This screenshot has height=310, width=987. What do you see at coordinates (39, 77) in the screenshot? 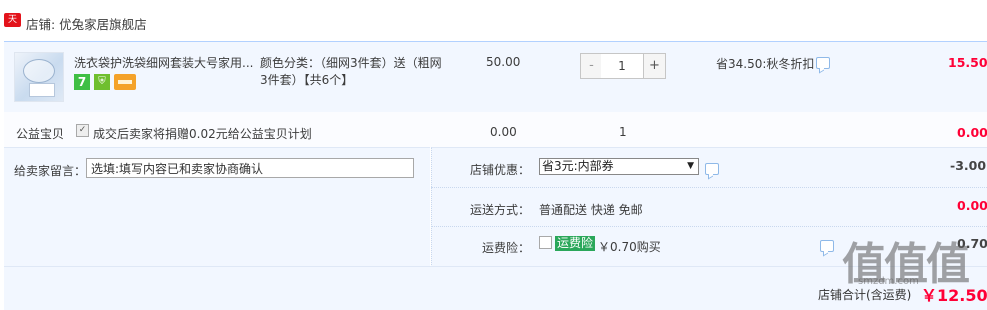
I see `product-thumbnail` at bounding box center [39, 77].